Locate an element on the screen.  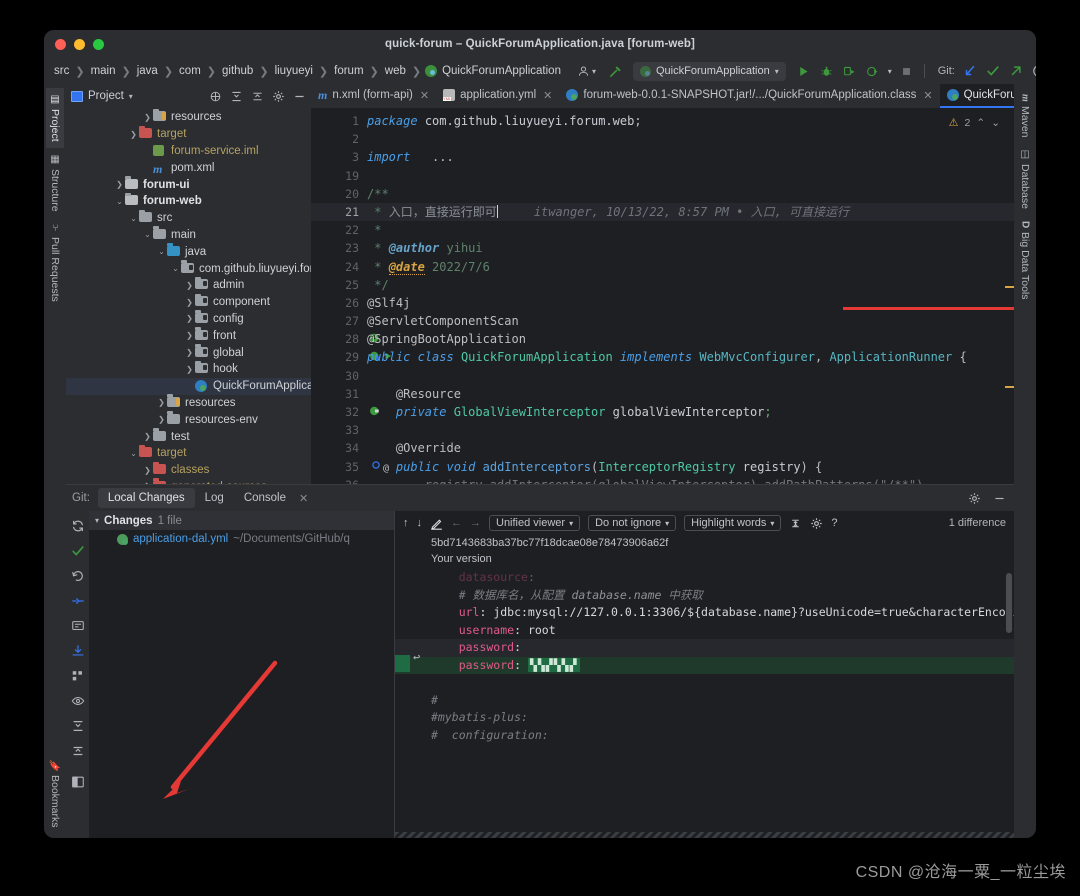
history-icon is located at coordinates (1033, 71).